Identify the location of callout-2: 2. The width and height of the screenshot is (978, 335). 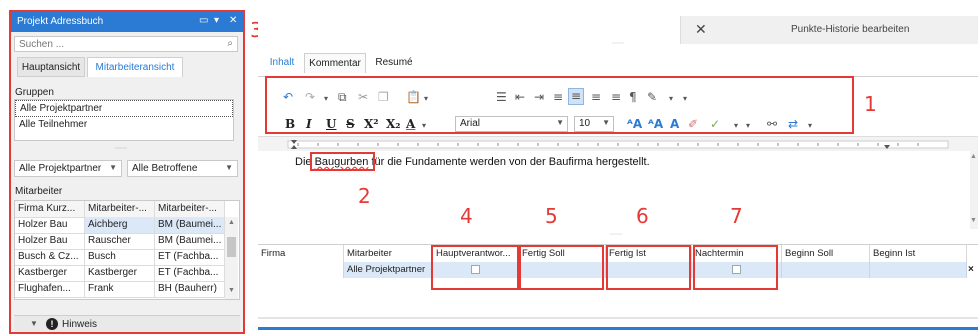
(364, 196).